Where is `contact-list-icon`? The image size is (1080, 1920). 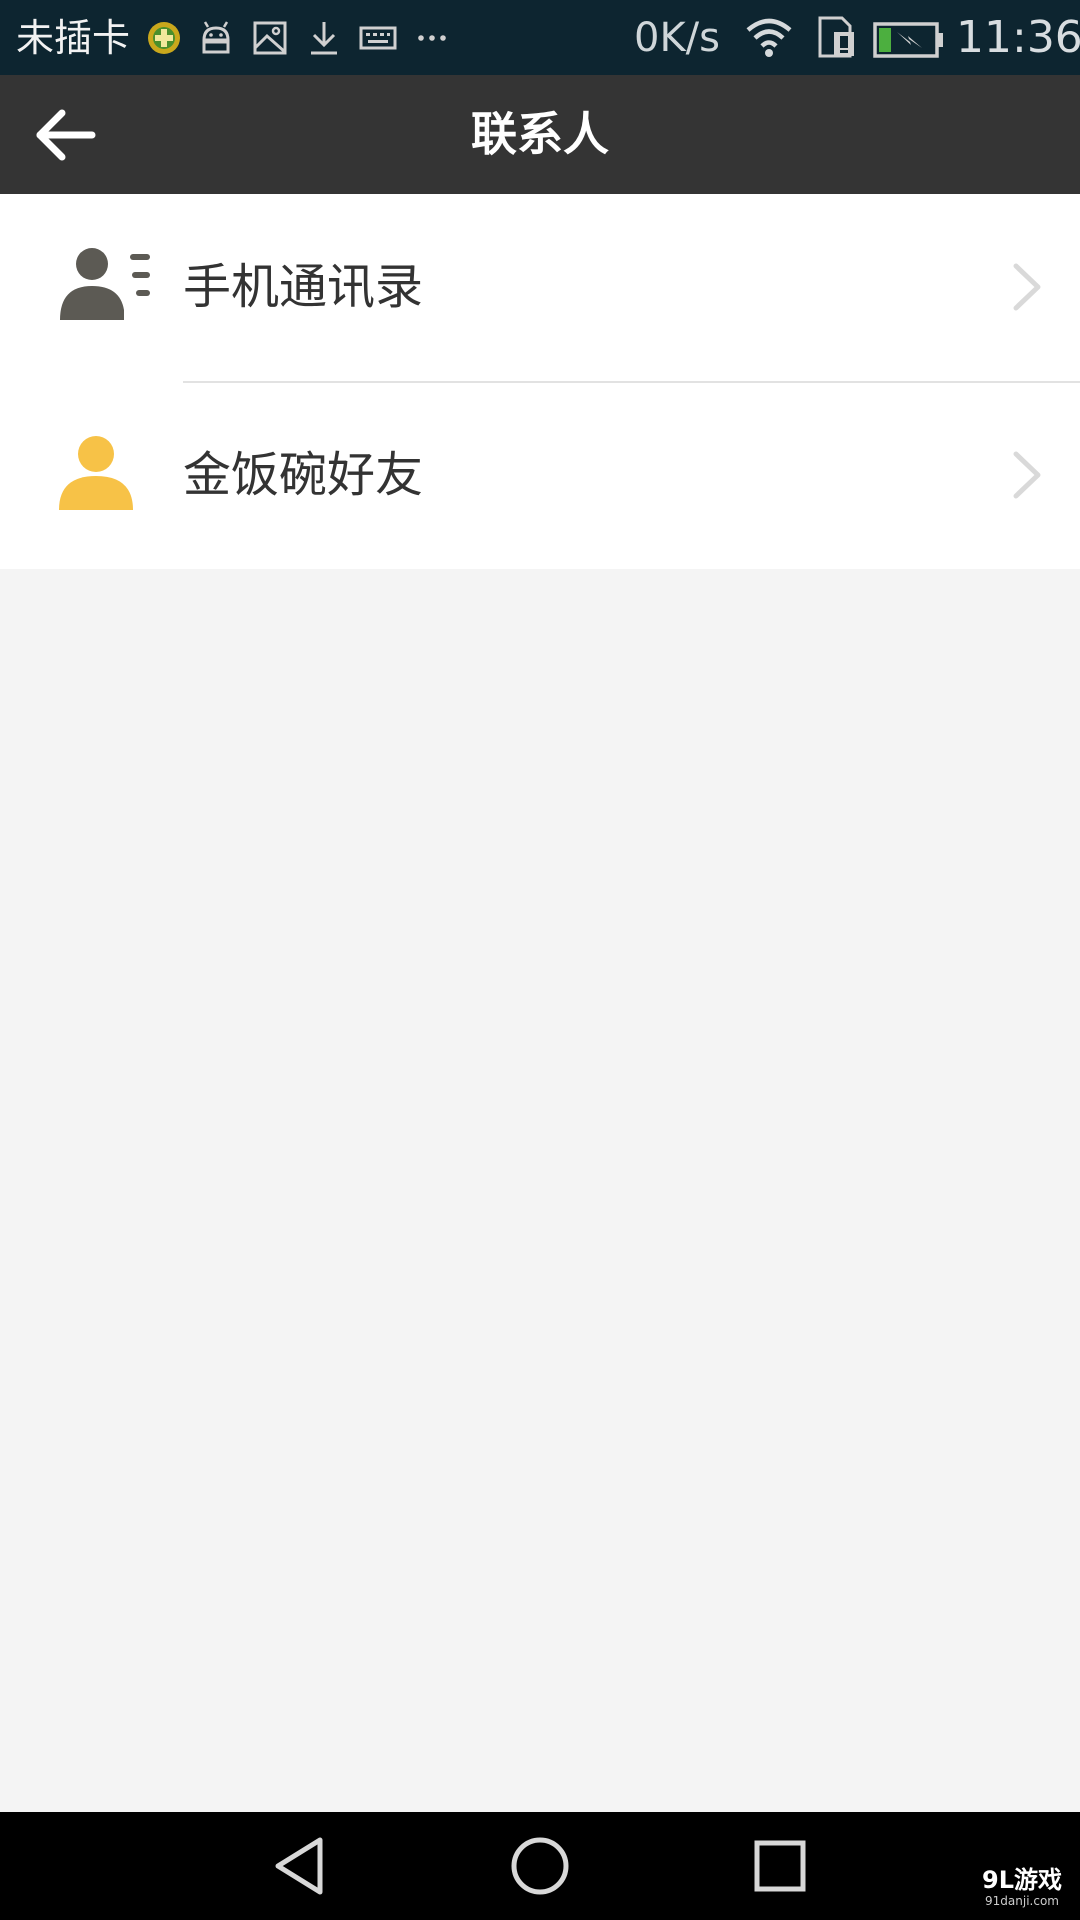 contact-list-icon is located at coordinates (105, 284).